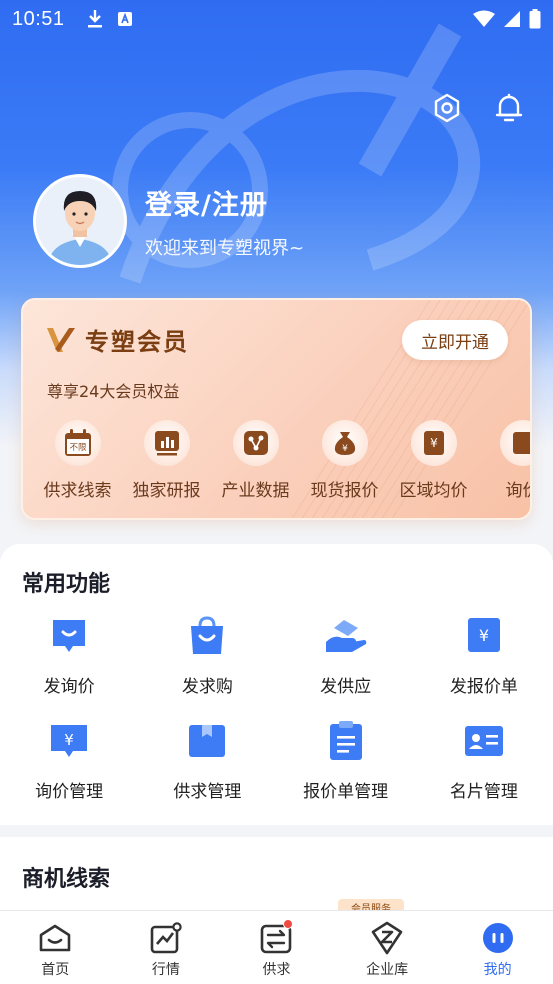  Describe the element at coordinates (276, 877) in the screenshot. I see `business-leads-section: 商机线索 会员服务` at that location.